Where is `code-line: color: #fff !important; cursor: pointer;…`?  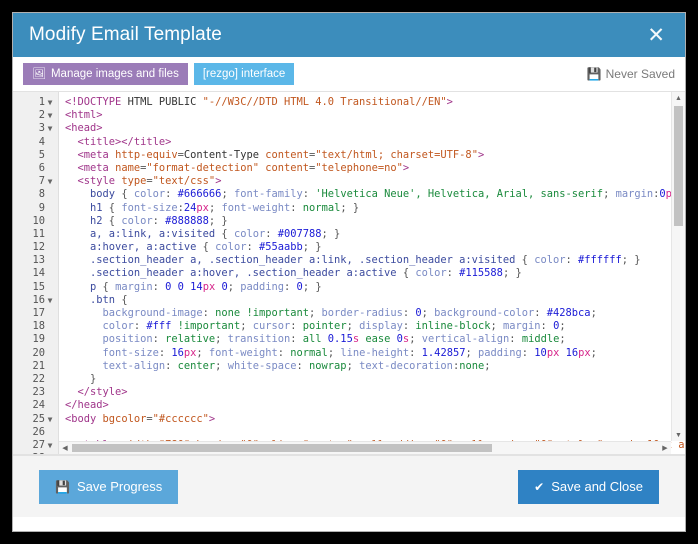 code-line: color: #fff !important; cursor: pointer;… is located at coordinates (375, 326).